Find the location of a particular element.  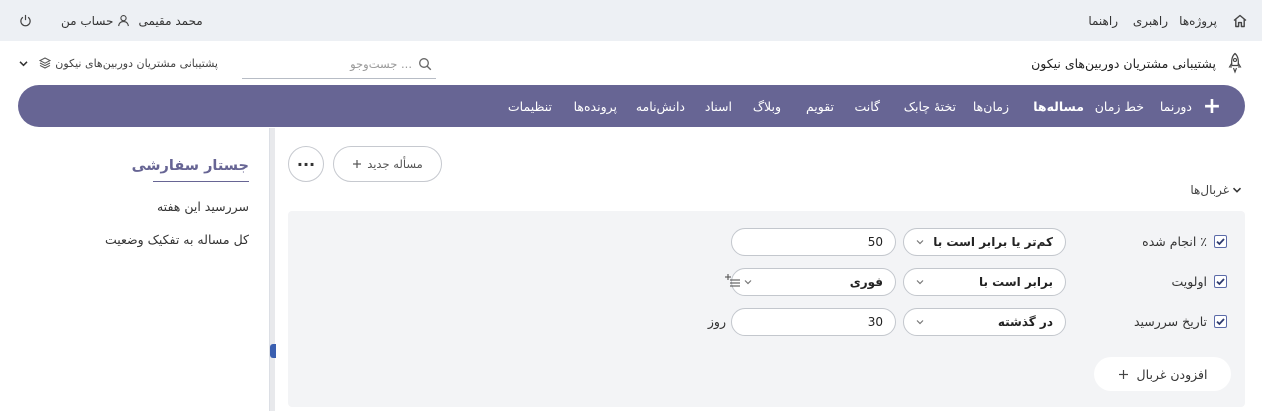

search-box is located at coordinates (339, 64).